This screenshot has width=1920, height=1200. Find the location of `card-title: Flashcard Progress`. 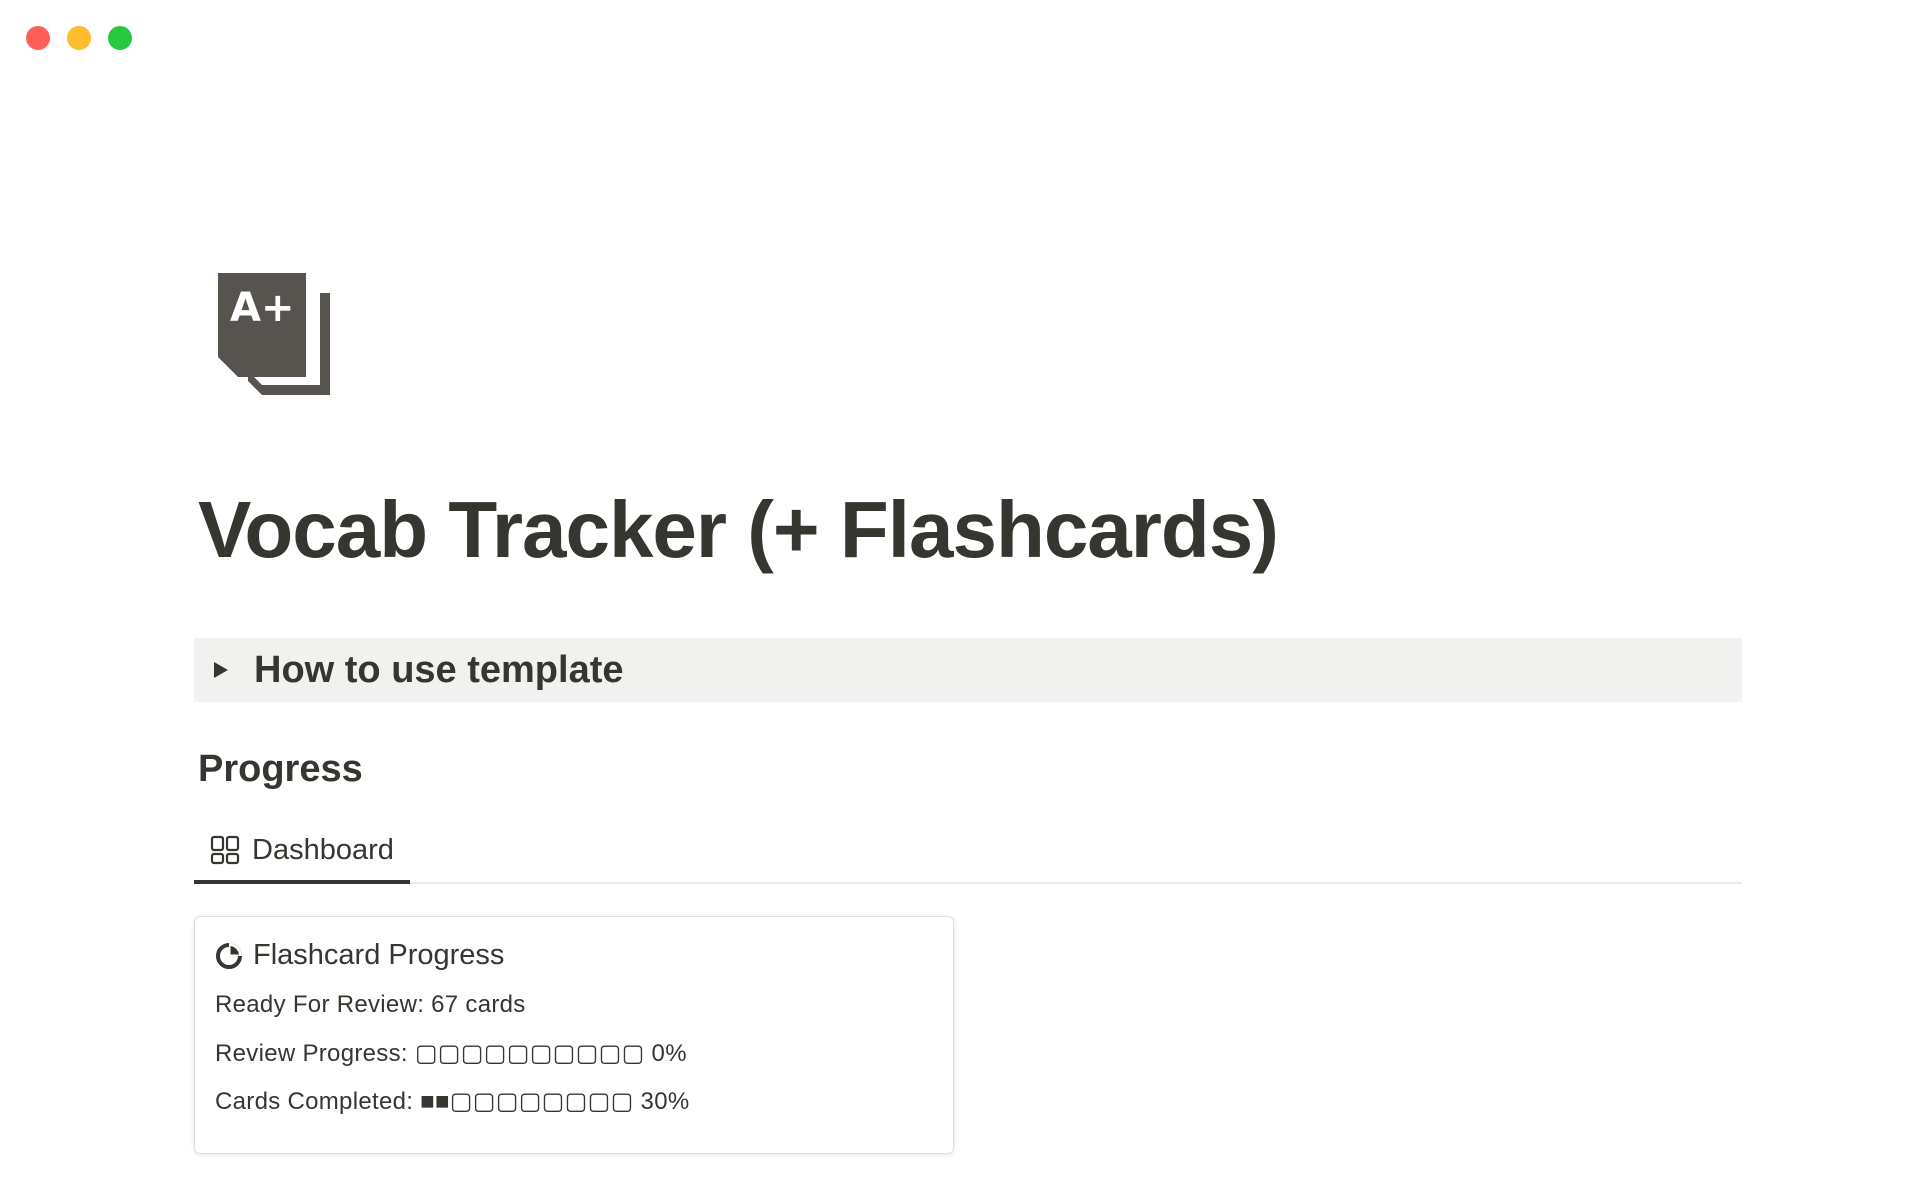

card-title: Flashcard Progress is located at coordinates (379, 955).